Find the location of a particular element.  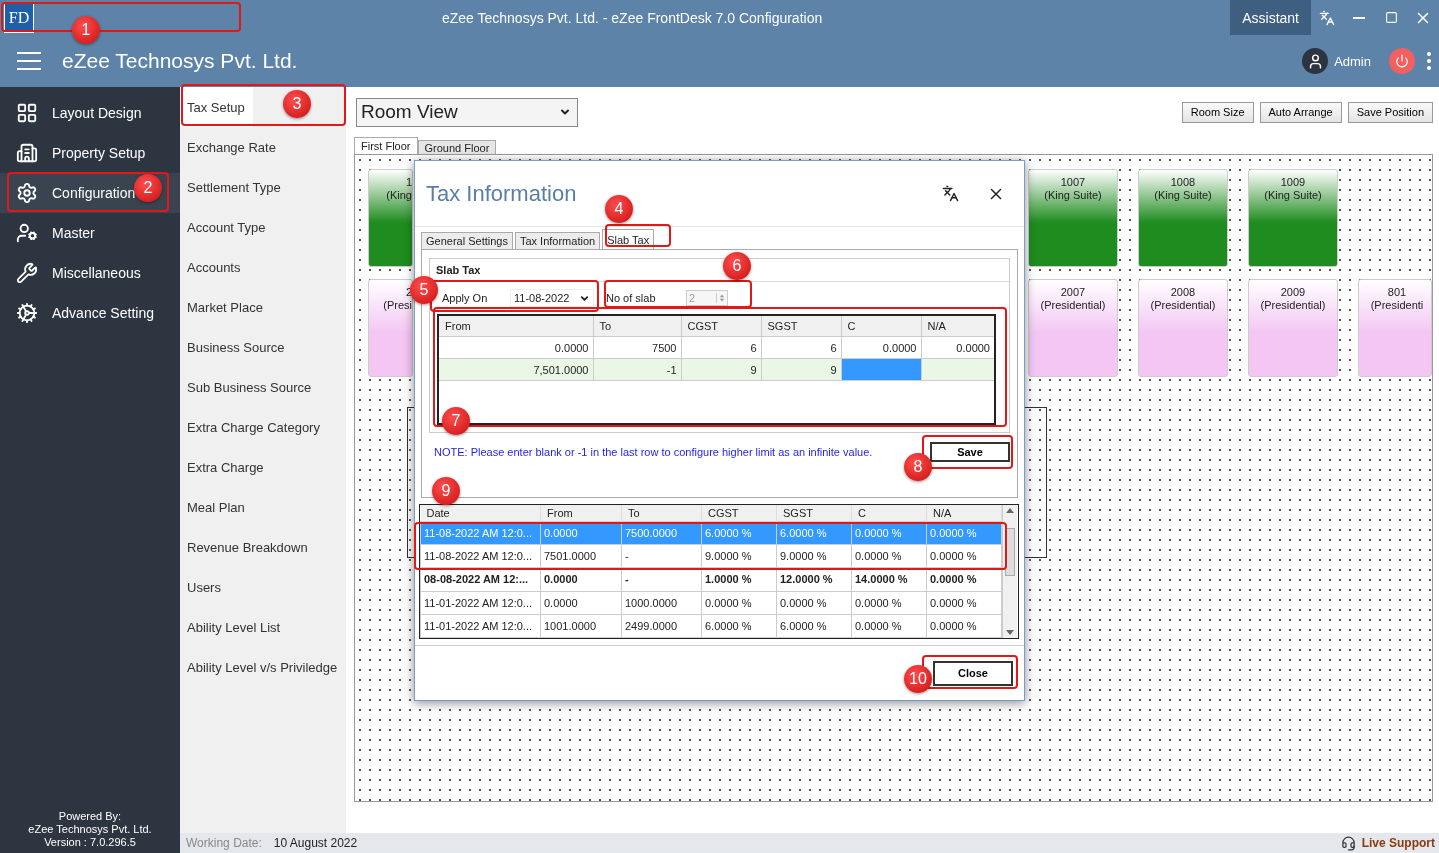

dialog-tab: General Settings is located at coordinates (467, 240).